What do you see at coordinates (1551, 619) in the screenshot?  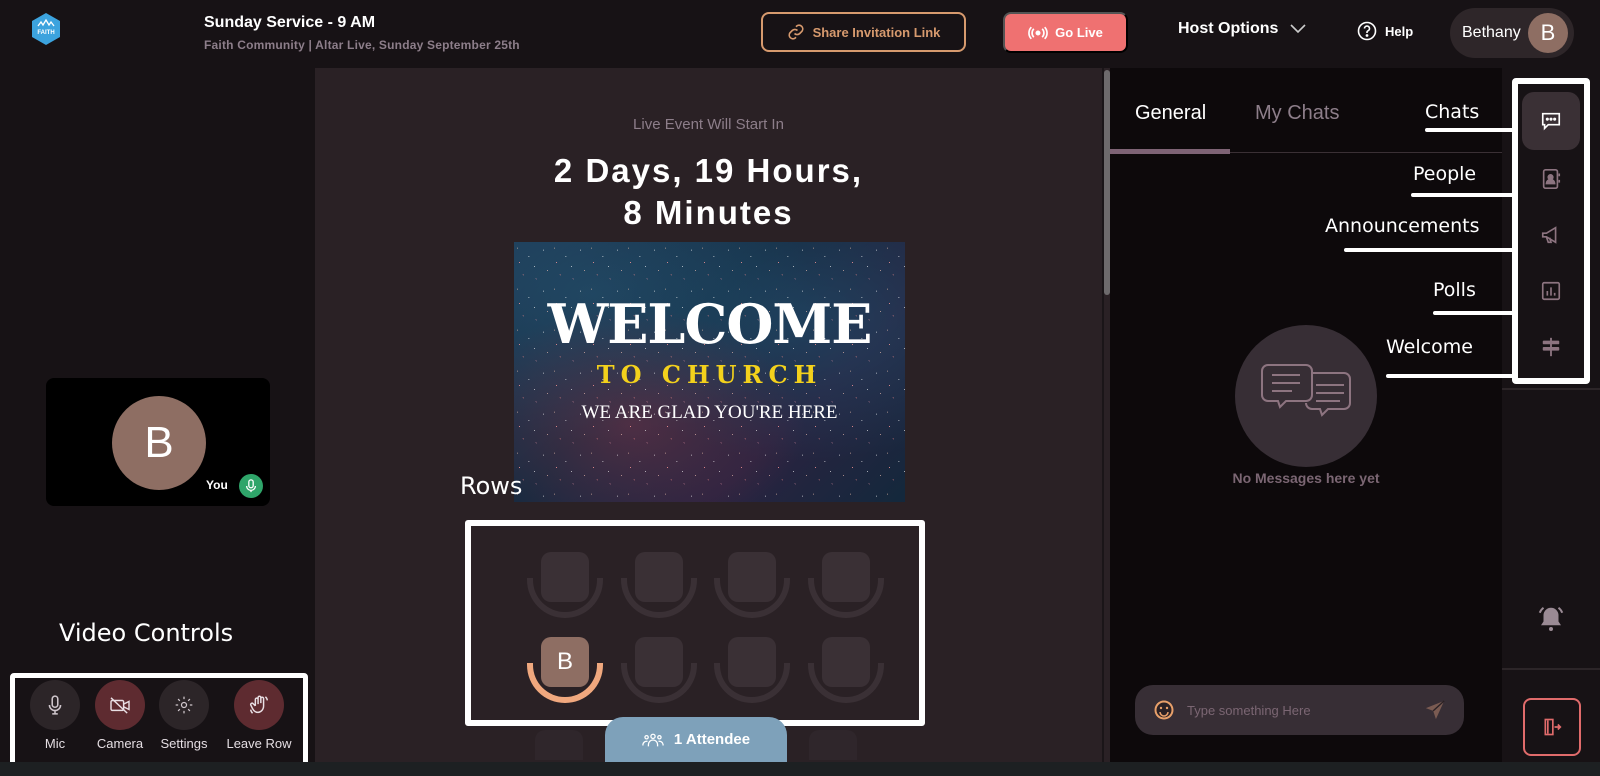 I see `bell-notification-icon` at bounding box center [1551, 619].